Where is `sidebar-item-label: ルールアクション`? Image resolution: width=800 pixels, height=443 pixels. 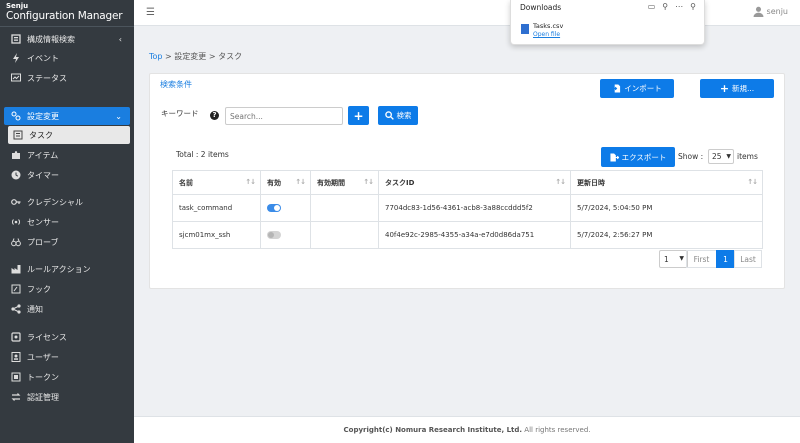
sidebar-item-label: ルールアクション is located at coordinates (59, 269).